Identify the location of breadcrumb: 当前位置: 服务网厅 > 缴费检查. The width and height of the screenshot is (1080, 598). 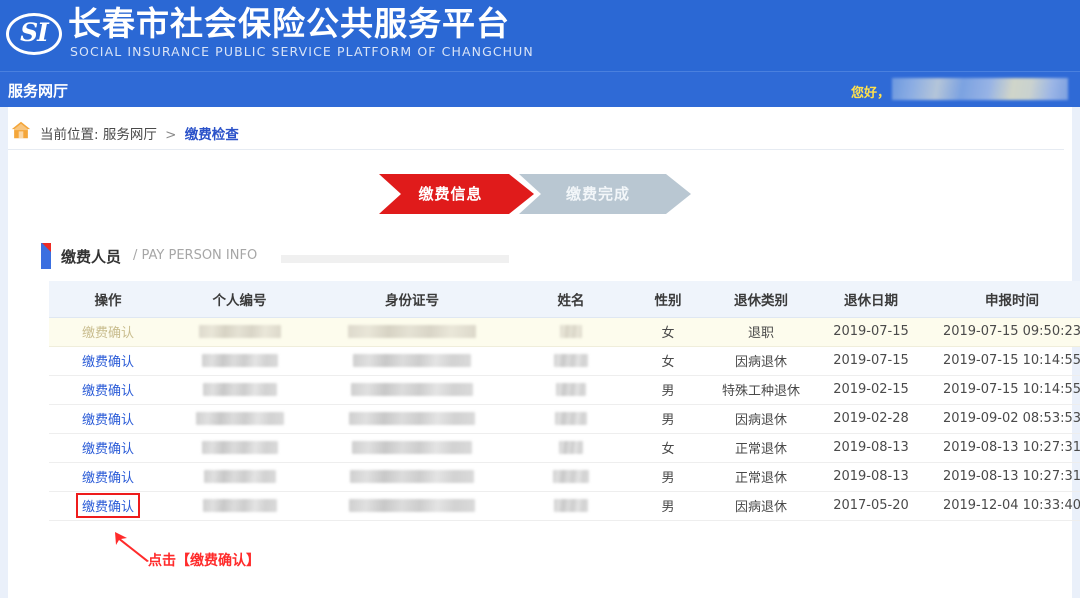
(540, 132).